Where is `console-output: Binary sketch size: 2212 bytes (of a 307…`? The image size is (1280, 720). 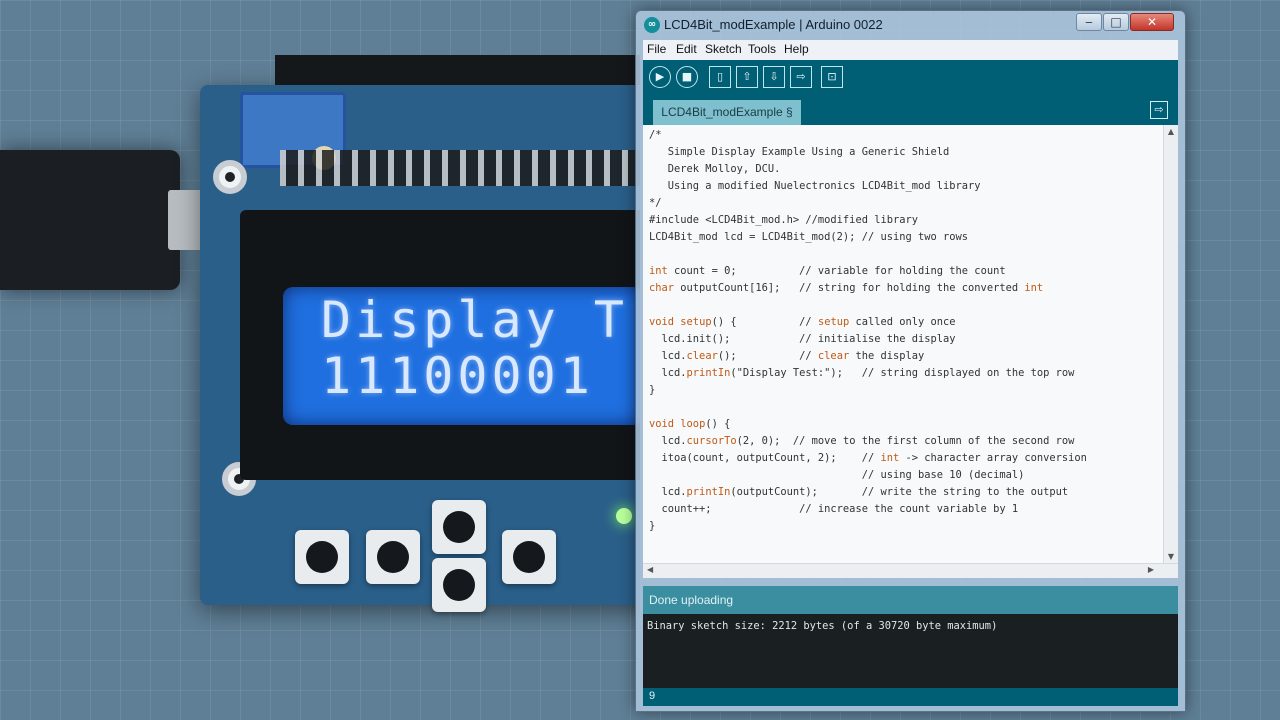
console-output: Binary sketch size: 2212 bytes (of a 307… is located at coordinates (910, 651).